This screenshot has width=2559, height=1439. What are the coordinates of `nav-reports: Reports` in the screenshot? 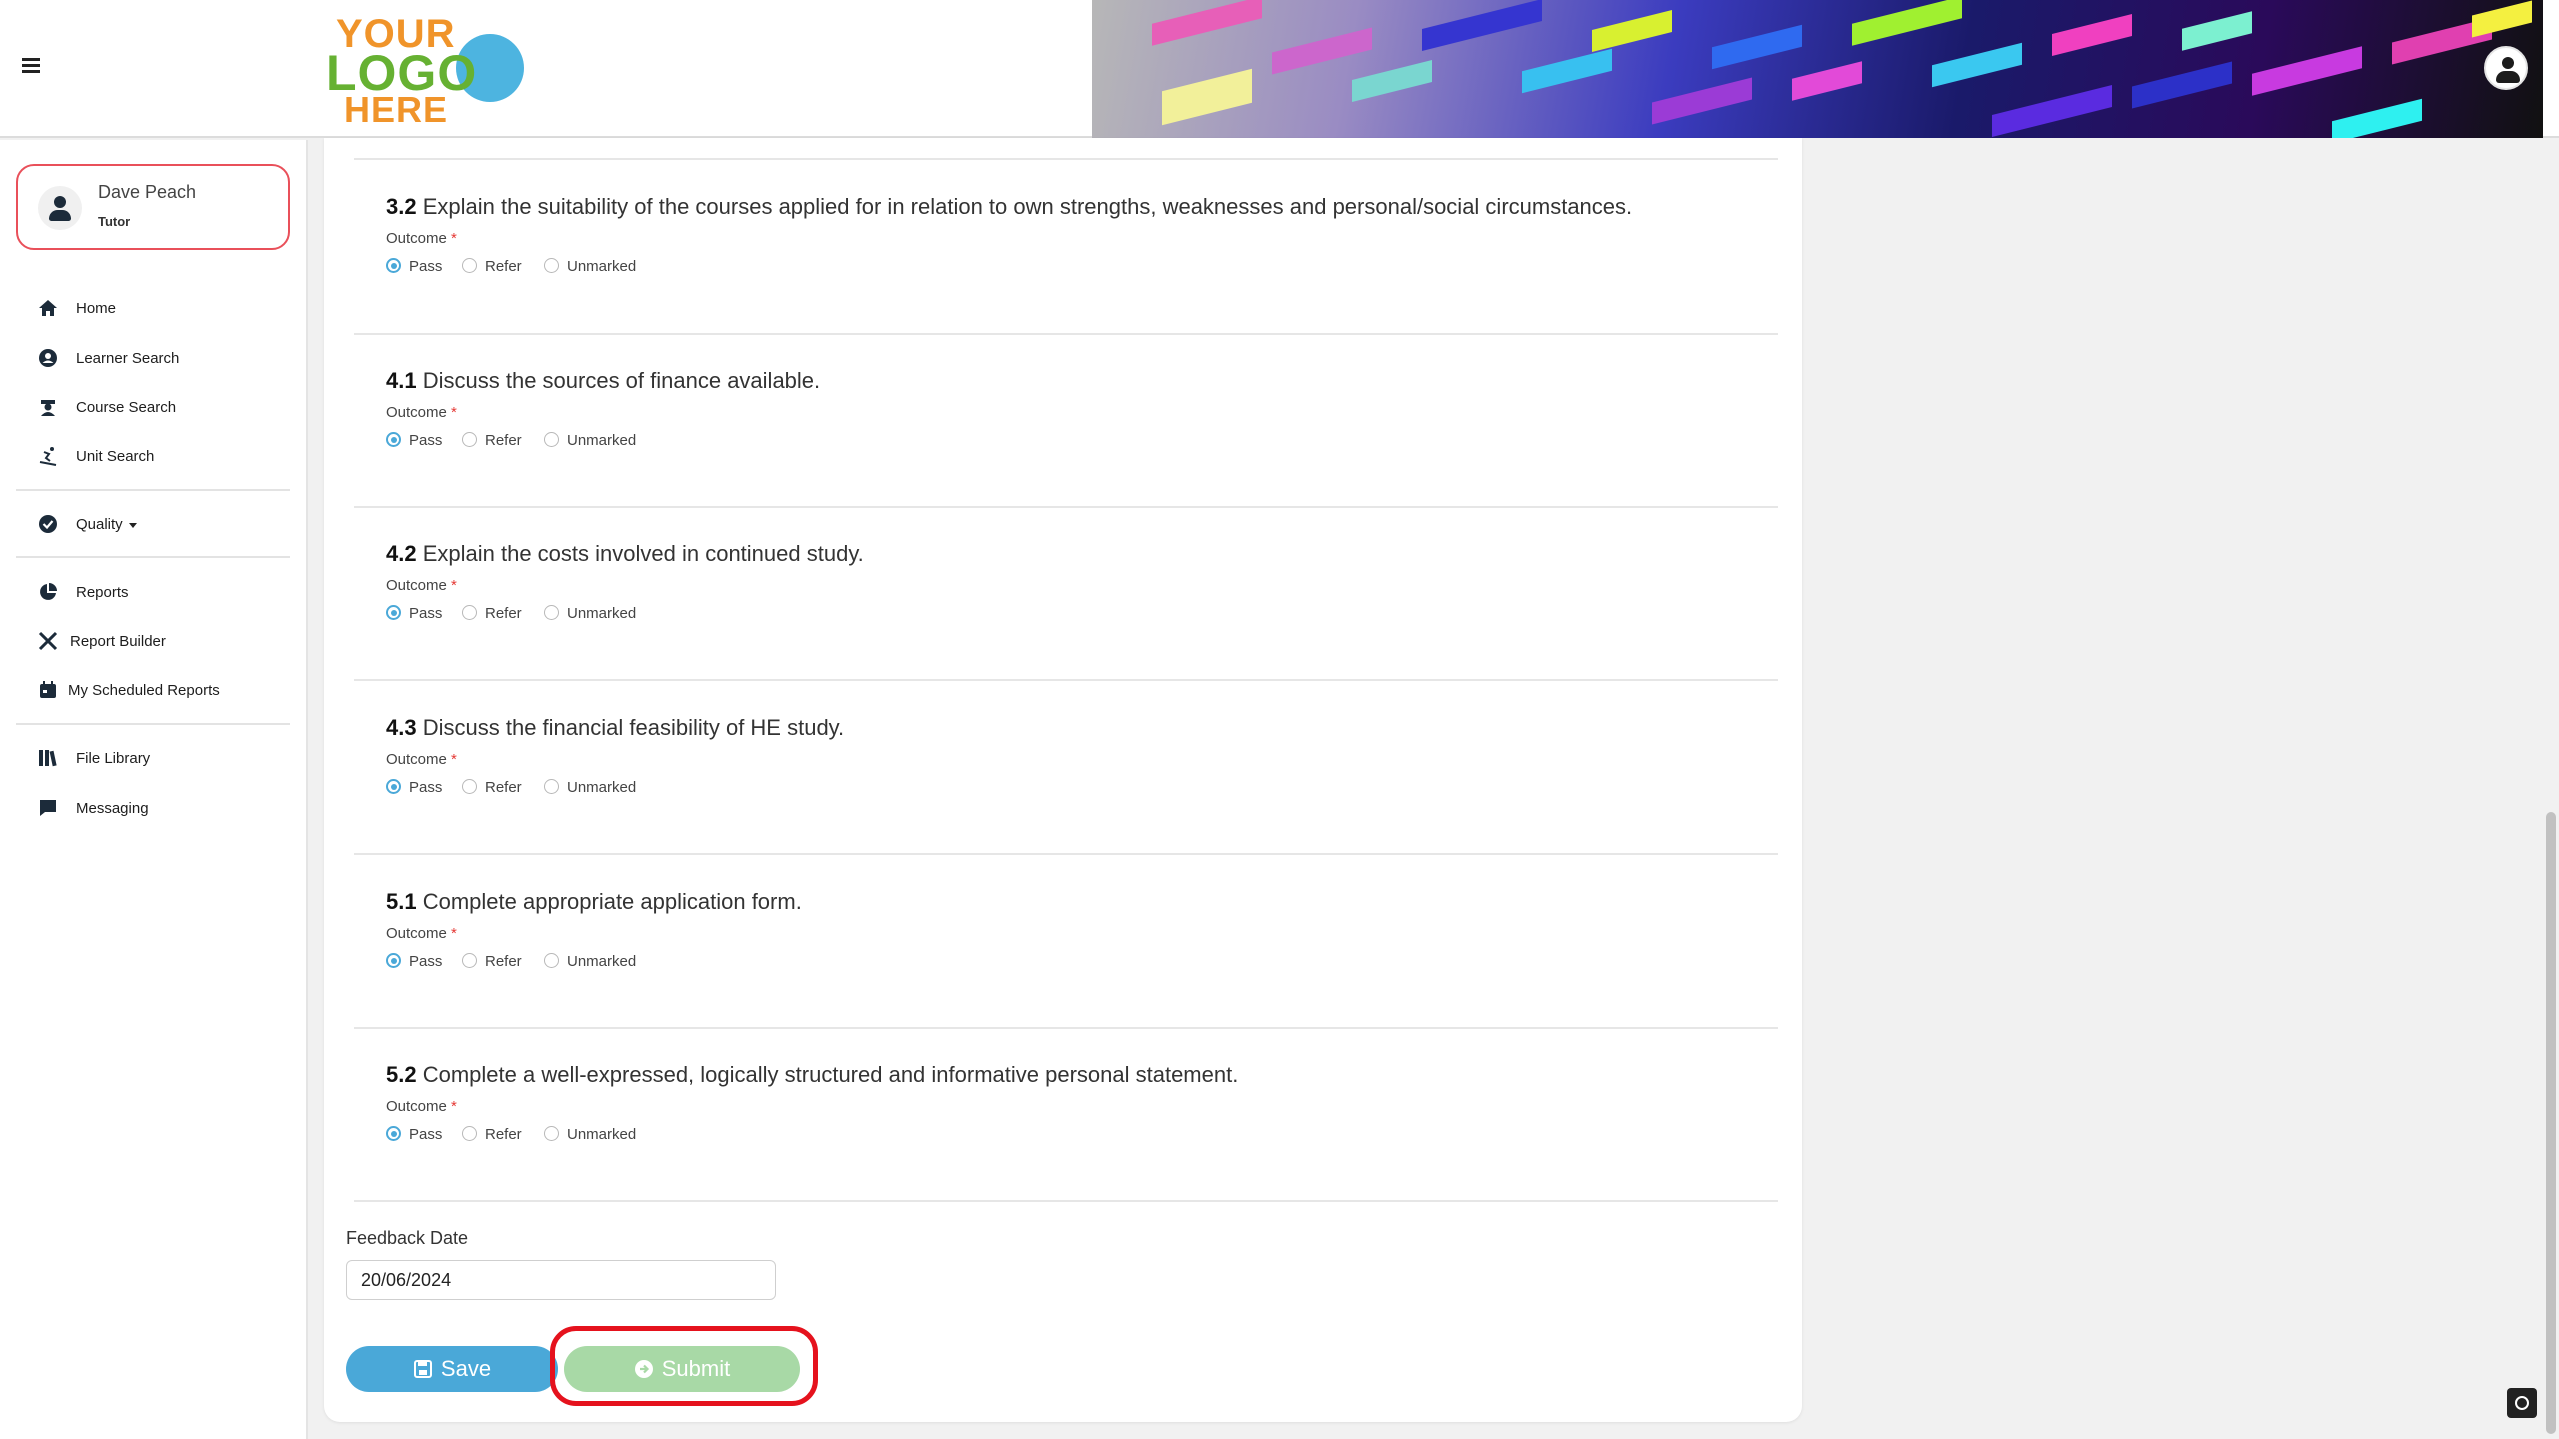 It's located at (153, 592).